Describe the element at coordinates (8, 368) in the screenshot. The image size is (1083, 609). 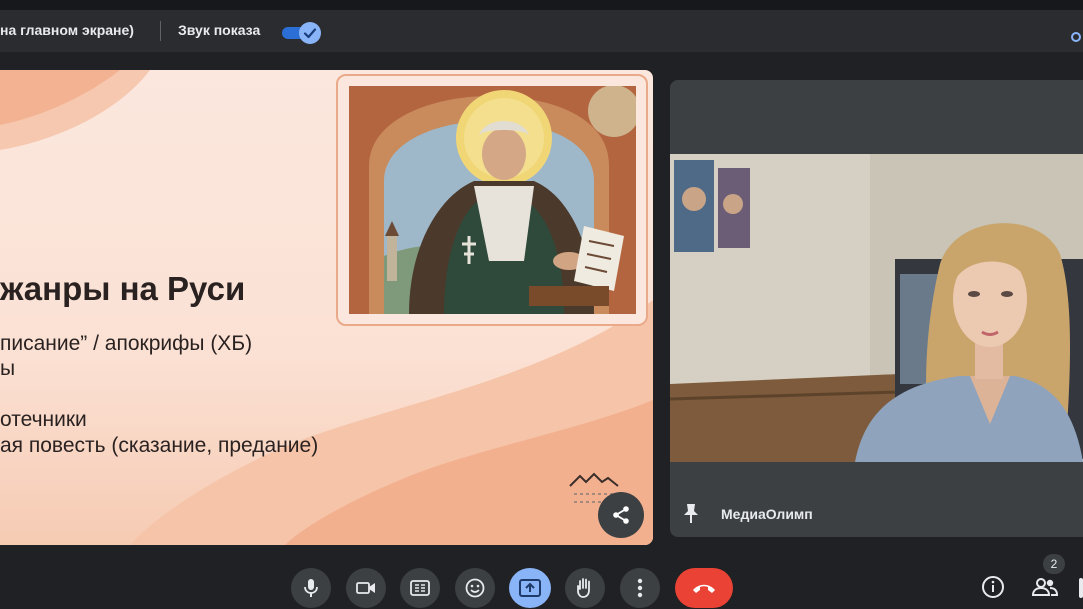
I see `slide-line-2: ы` at that location.